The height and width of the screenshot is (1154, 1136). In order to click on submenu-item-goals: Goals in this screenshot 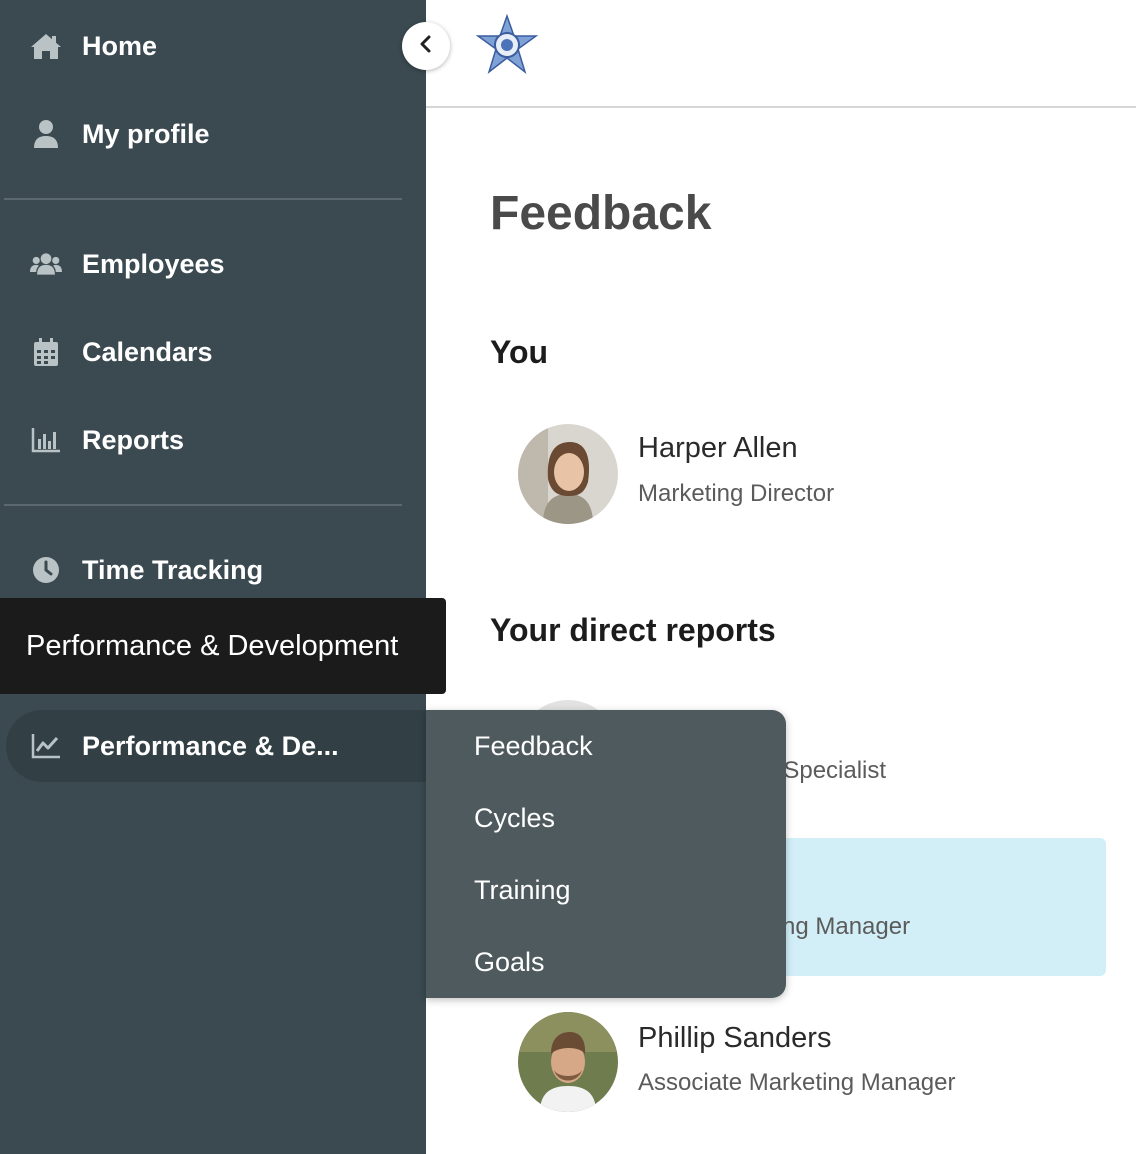, I will do `click(624, 962)`.